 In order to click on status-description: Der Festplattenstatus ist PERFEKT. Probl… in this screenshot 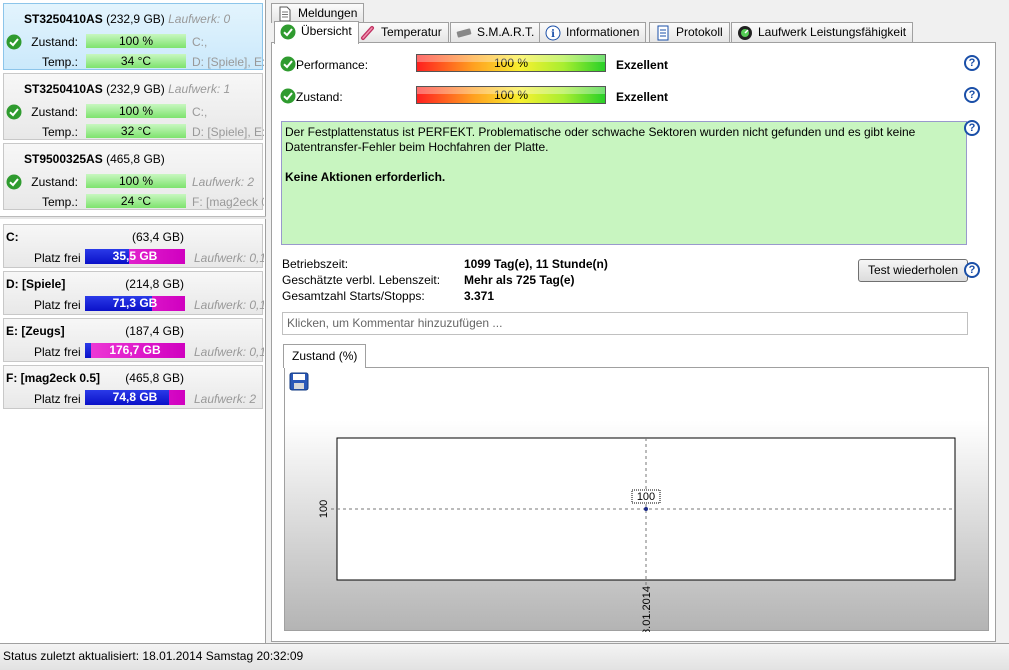, I will do `click(624, 183)`.